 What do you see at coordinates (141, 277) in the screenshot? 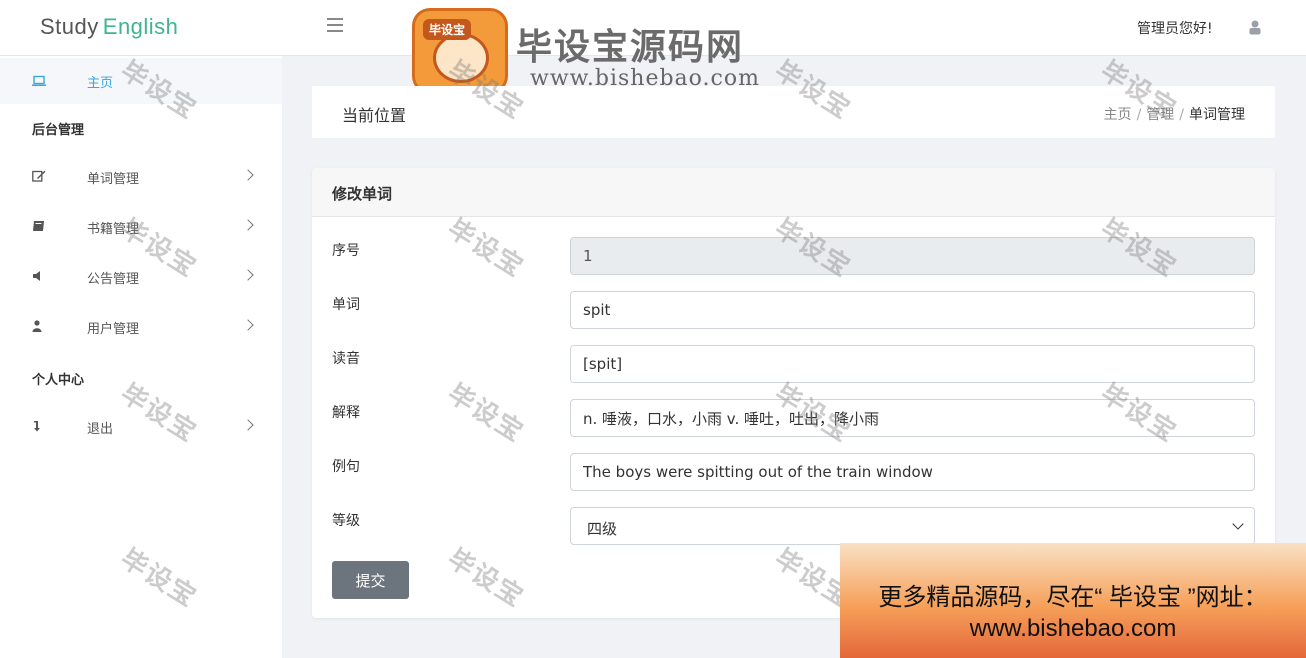
I see `sidebar-item-notices: 公告管理` at bounding box center [141, 277].